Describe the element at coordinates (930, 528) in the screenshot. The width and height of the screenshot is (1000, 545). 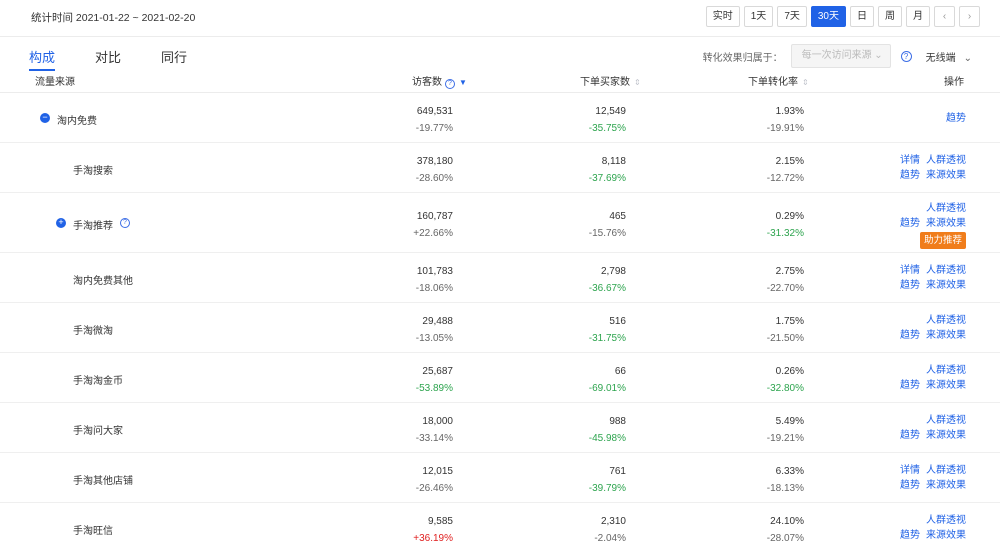
I see `row-actions: 人群透视 趋势 来源效果` at that location.